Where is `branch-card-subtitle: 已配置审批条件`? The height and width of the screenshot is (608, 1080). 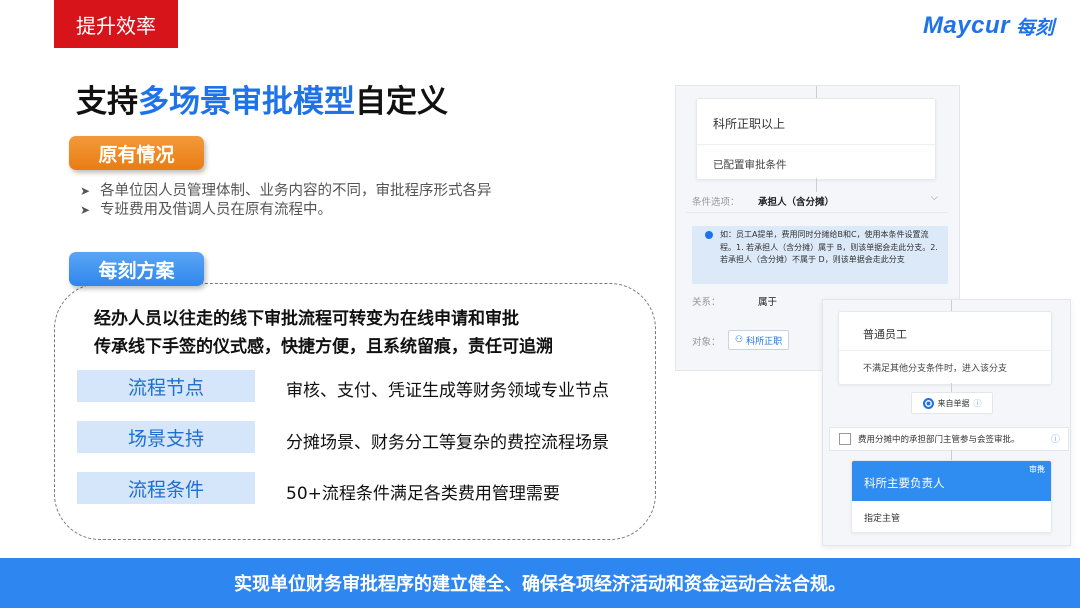
branch-card-subtitle: 已配置审批条件 is located at coordinates (750, 165).